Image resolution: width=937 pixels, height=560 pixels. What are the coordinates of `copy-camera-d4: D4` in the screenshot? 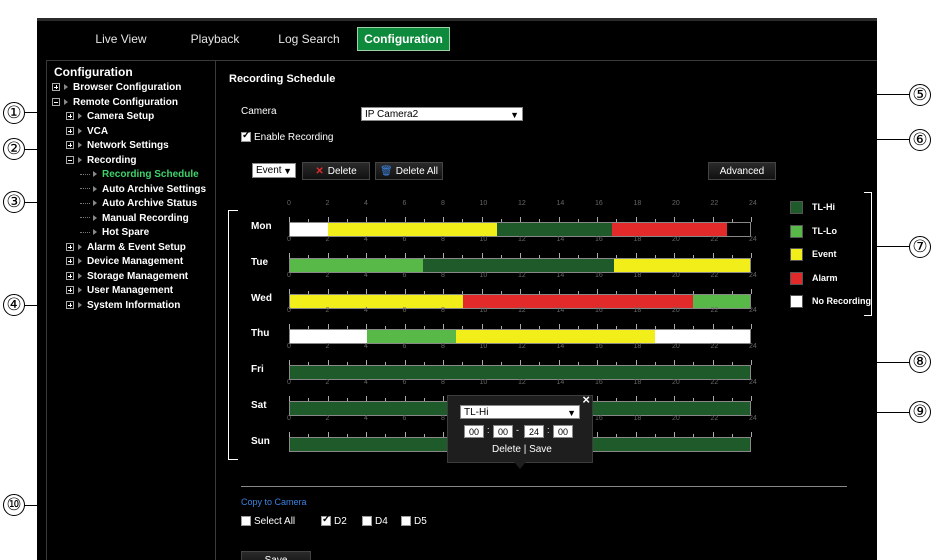 It's located at (375, 521).